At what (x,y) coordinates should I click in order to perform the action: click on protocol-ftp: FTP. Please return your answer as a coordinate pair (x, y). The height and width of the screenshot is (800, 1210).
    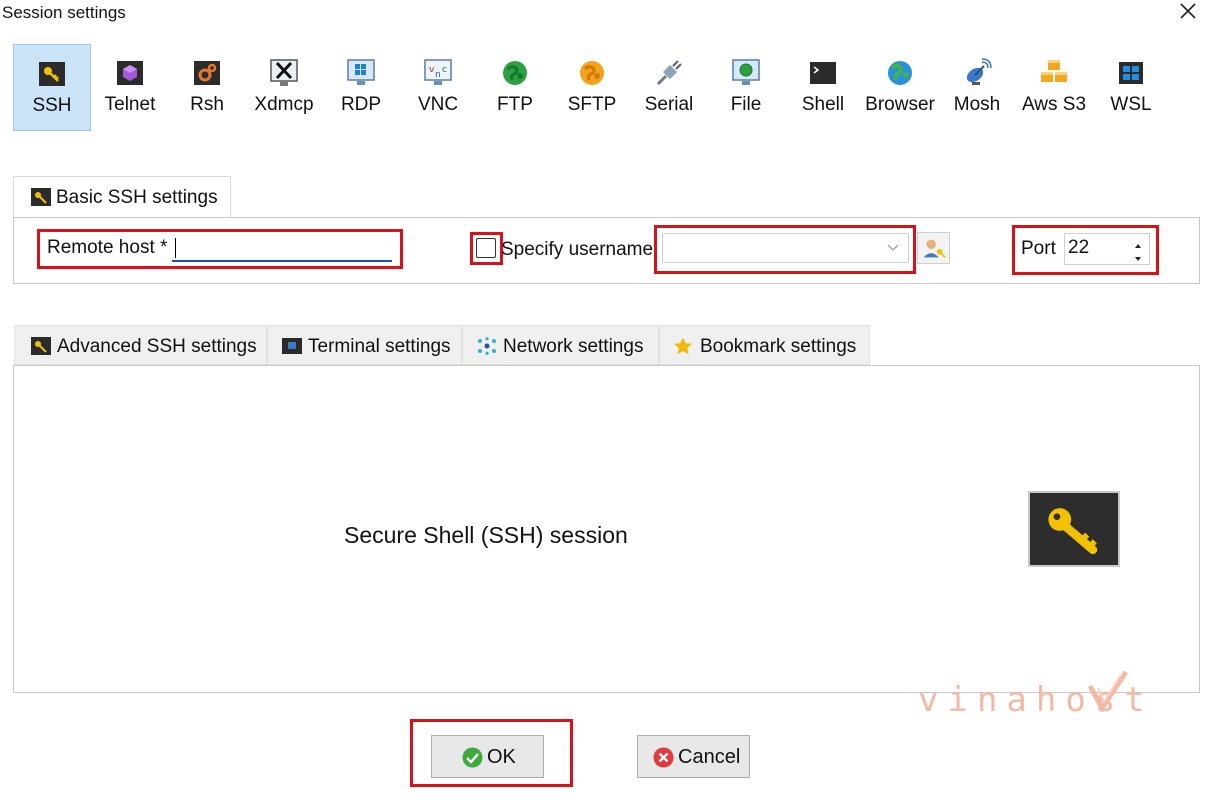
    Looking at the image, I should click on (515, 87).